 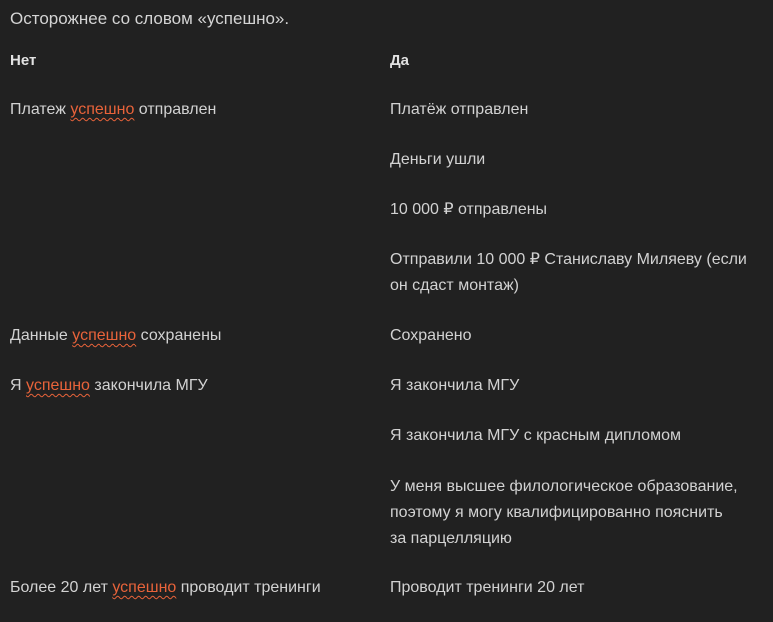 What do you see at coordinates (18, 385) in the screenshot?
I see `no-row-pre: Я` at bounding box center [18, 385].